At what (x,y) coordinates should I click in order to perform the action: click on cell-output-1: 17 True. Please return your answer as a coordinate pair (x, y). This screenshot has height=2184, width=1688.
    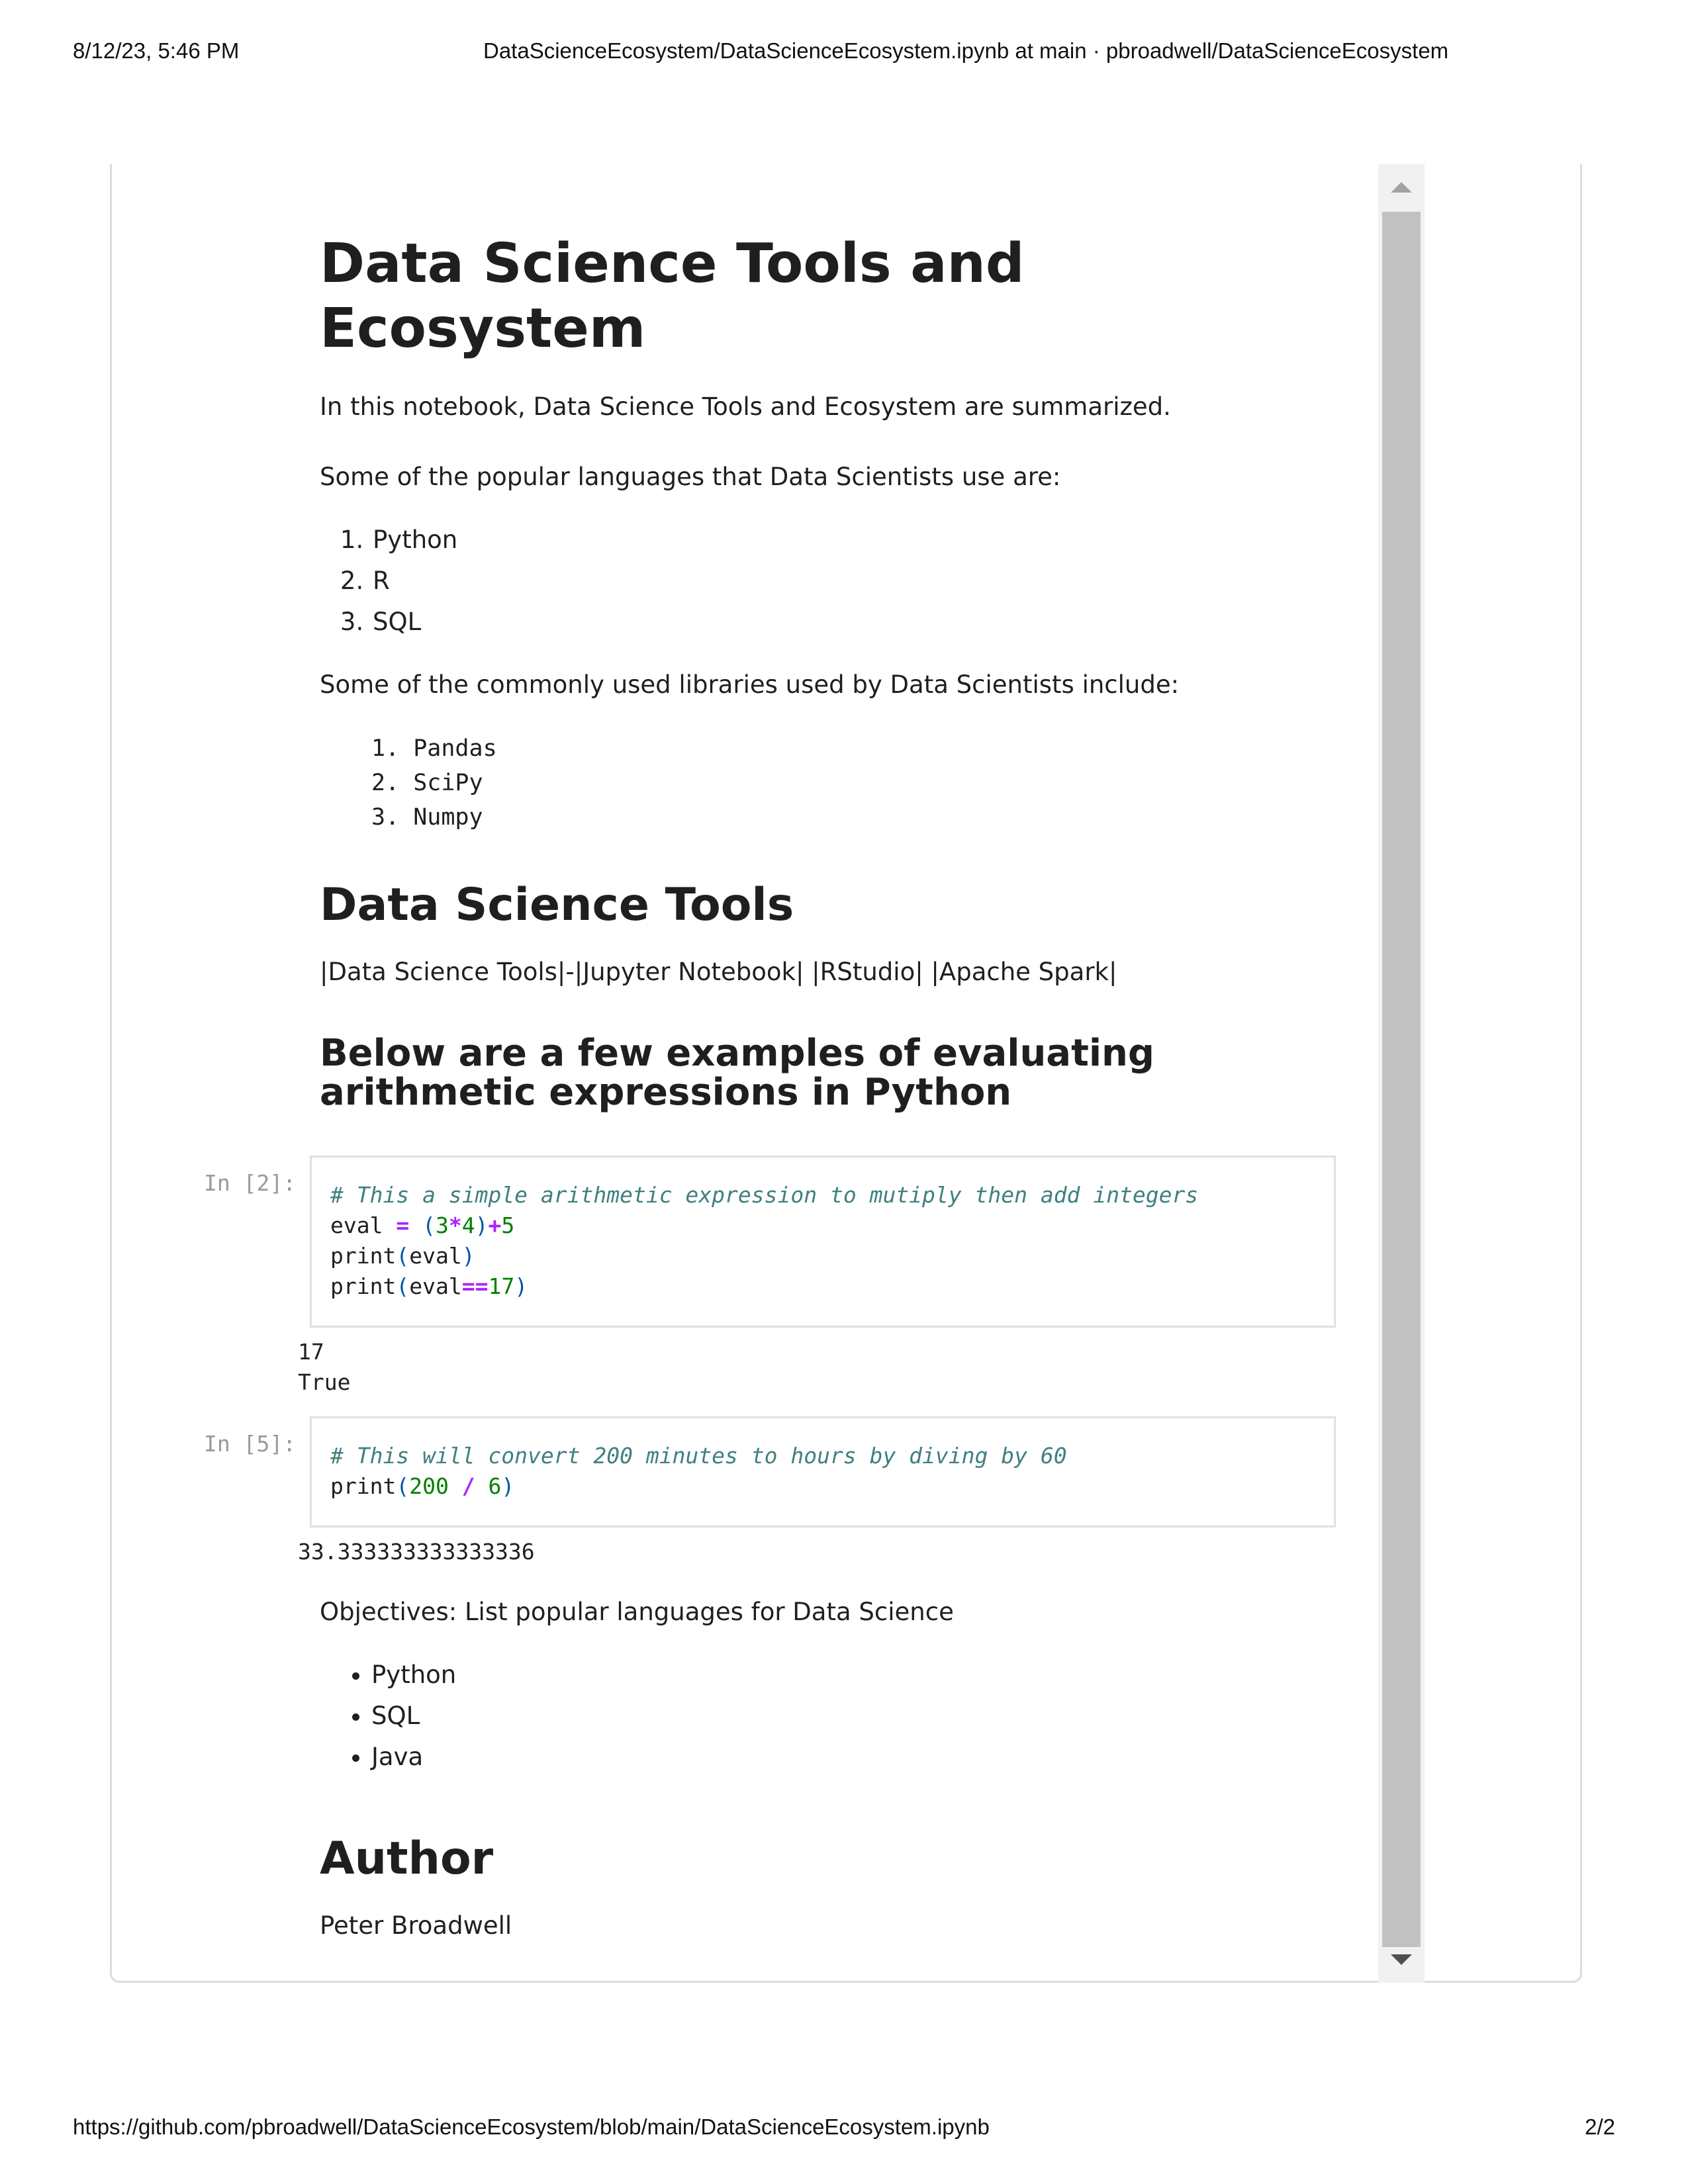
    Looking at the image, I should click on (324, 1368).